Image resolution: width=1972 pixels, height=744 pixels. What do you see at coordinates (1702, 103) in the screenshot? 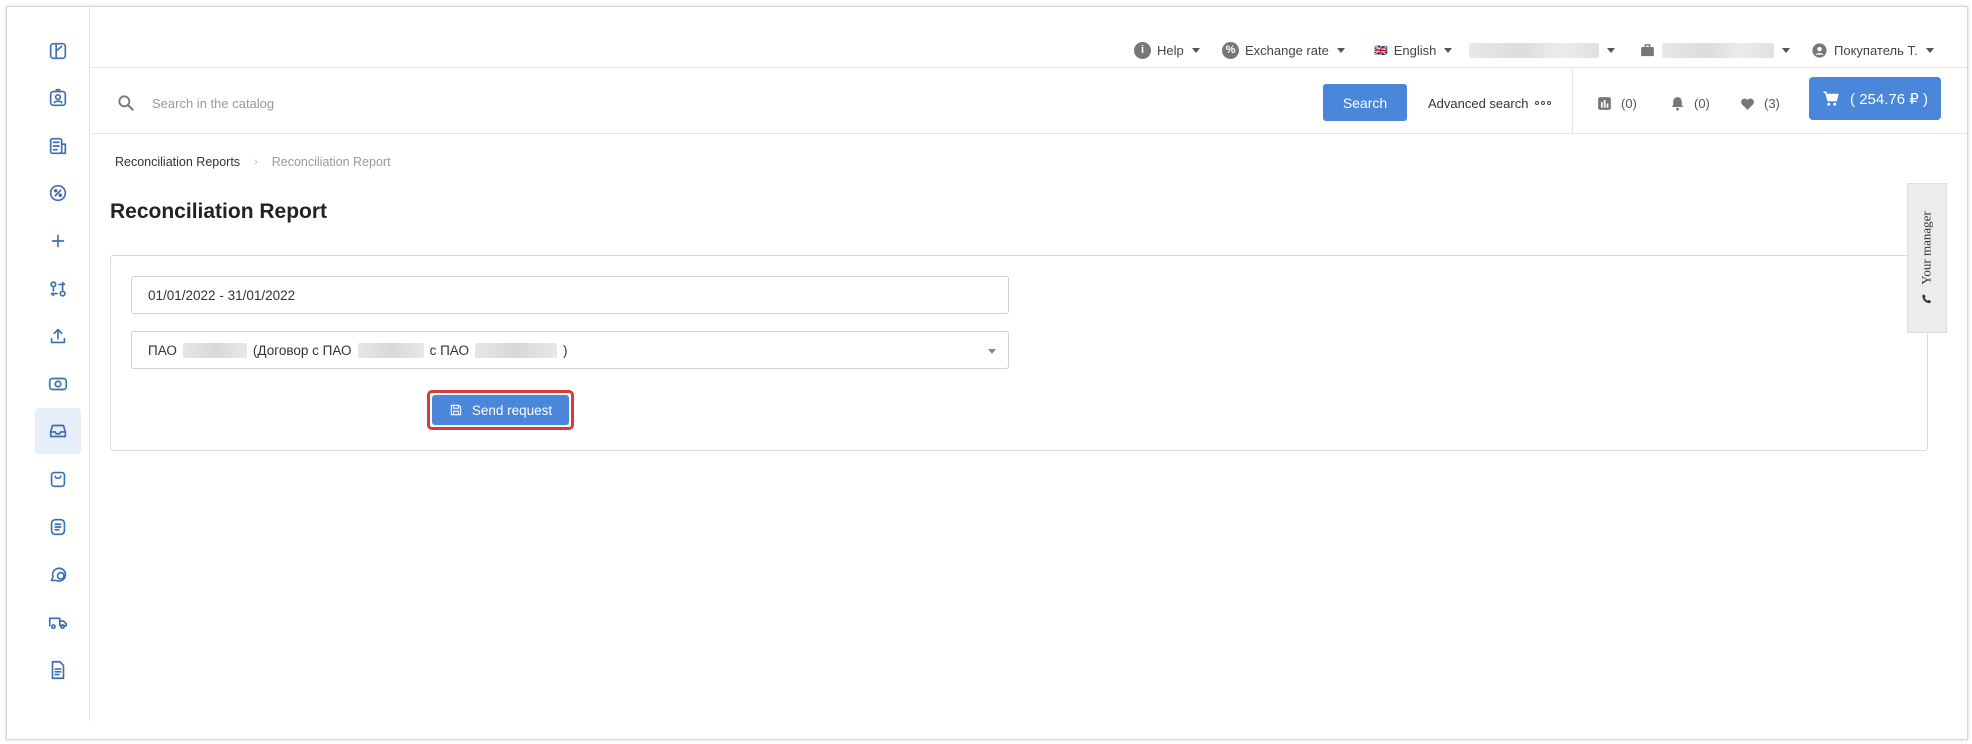
I see `notifications-count: (0)` at bounding box center [1702, 103].